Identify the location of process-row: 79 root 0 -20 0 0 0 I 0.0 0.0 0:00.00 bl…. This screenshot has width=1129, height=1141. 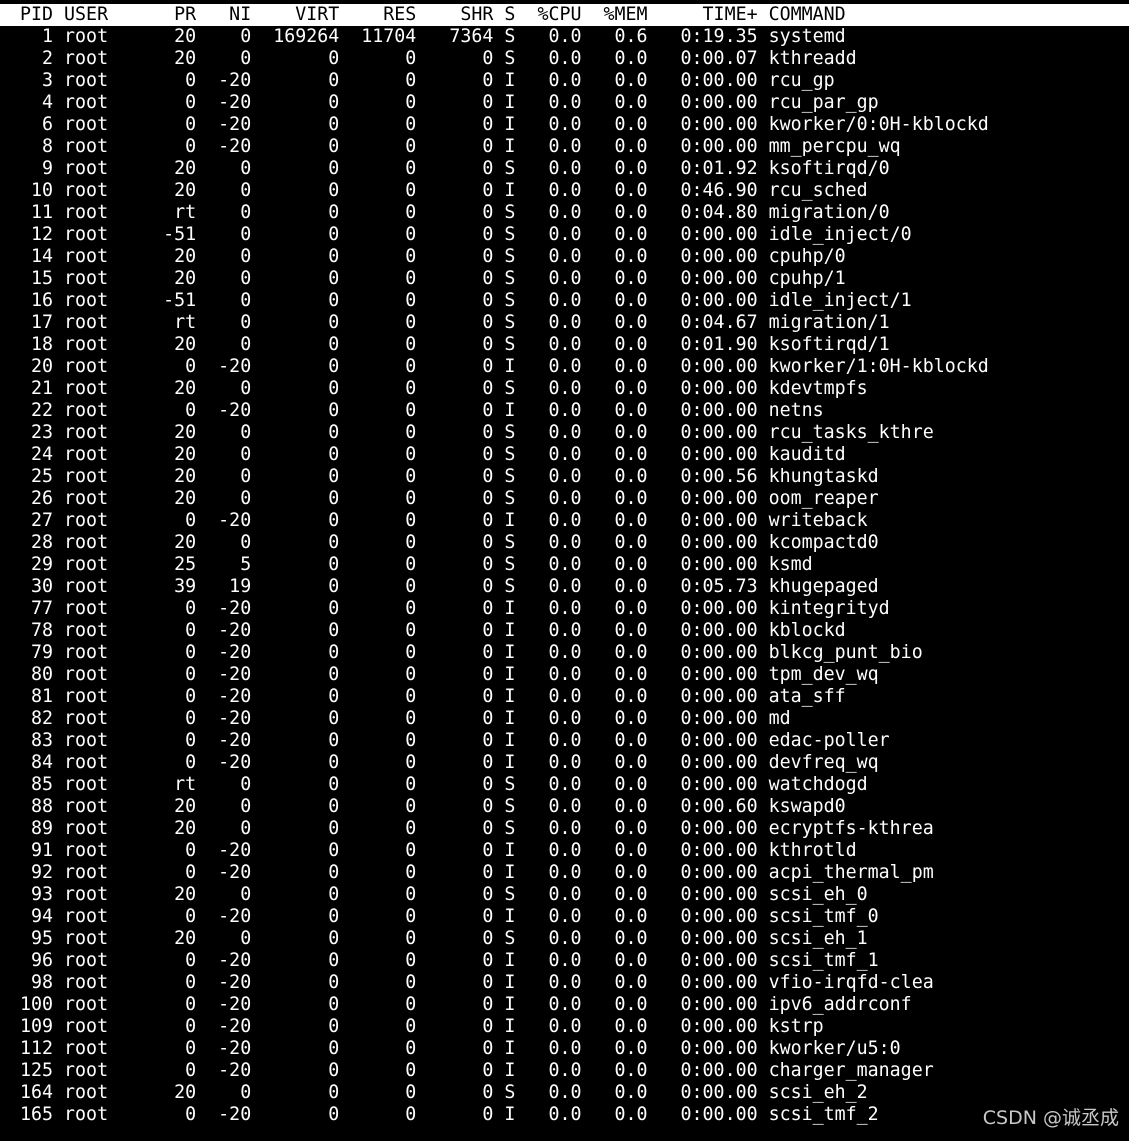
(564, 653).